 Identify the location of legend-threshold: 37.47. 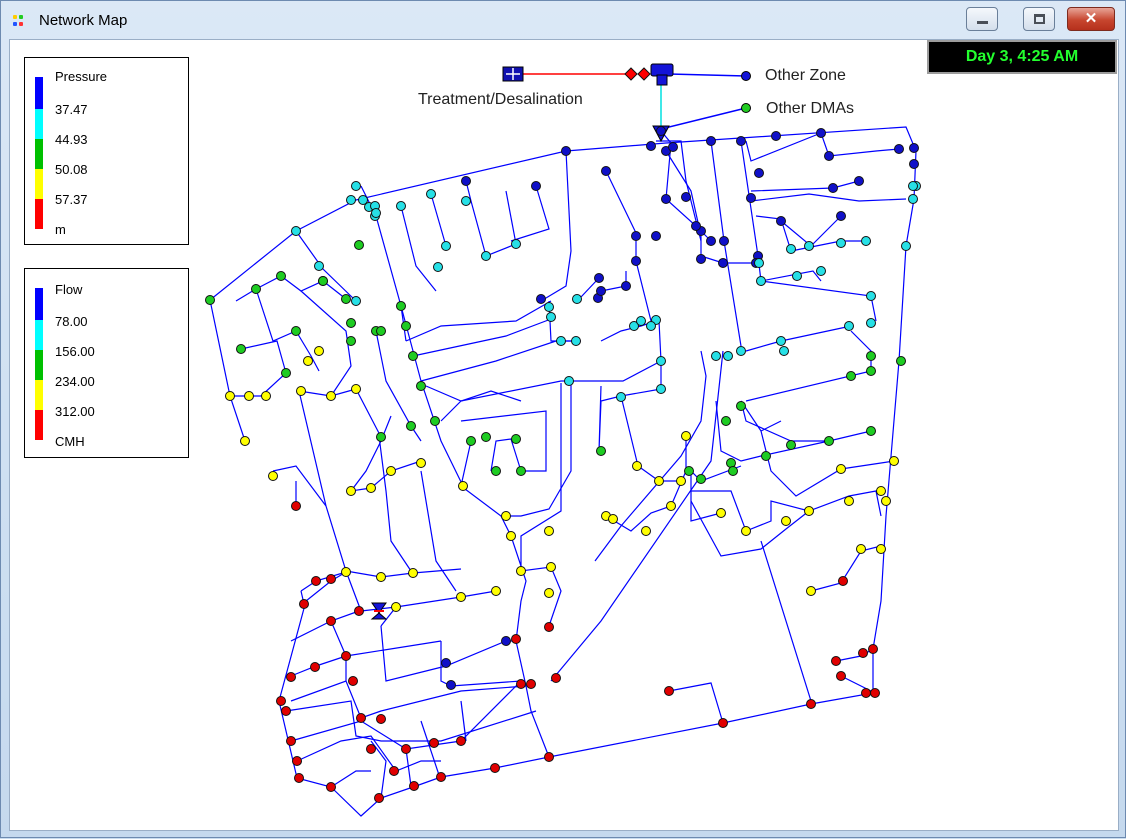
(71, 109).